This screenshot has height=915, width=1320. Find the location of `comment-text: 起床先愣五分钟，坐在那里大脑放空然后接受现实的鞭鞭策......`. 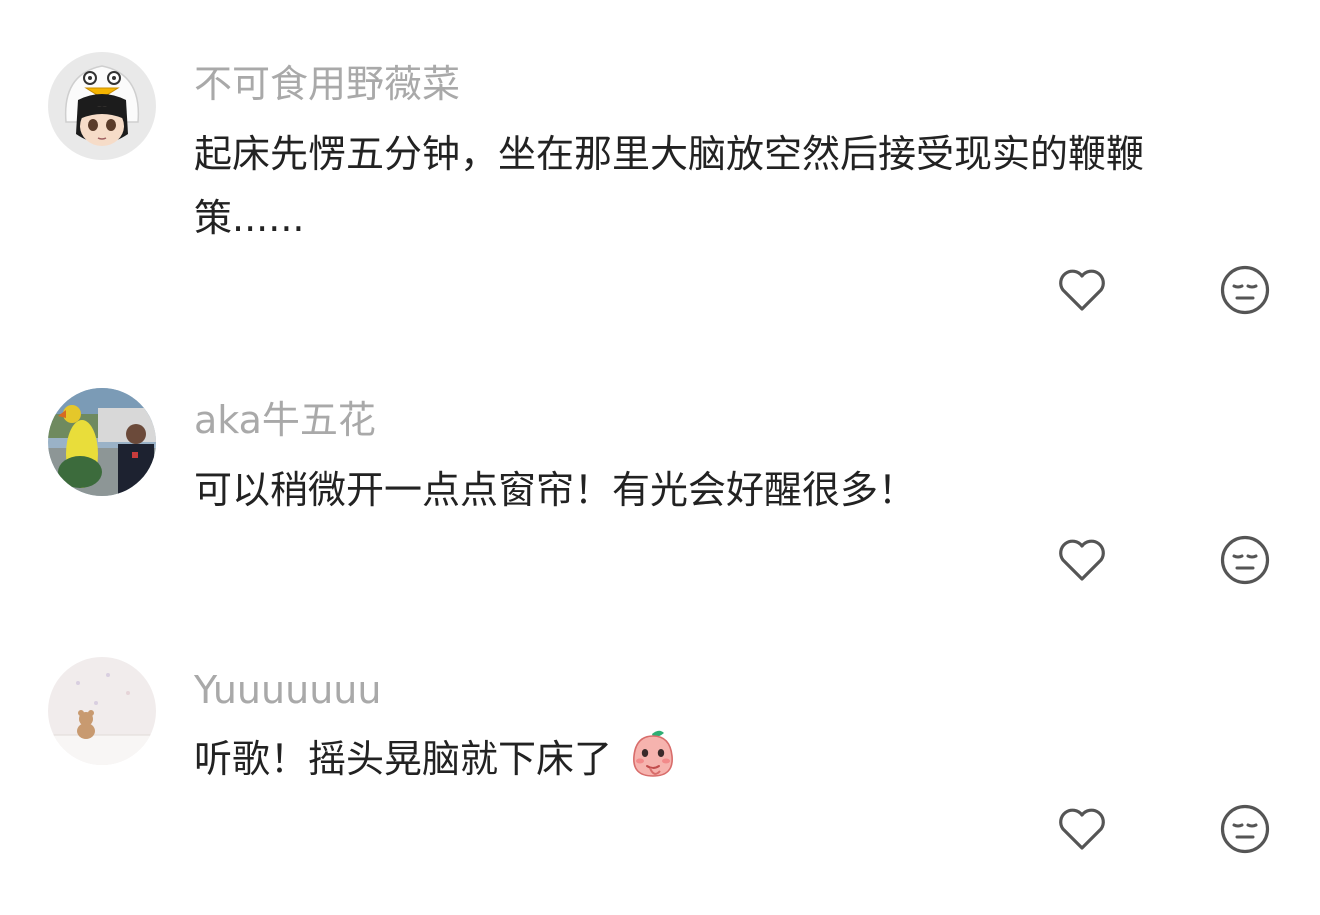

comment-text: 起床先愣五分钟，坐在那里大脑放空然后接受现实的鞭鞭策...... is located at coordinates (669, 186).